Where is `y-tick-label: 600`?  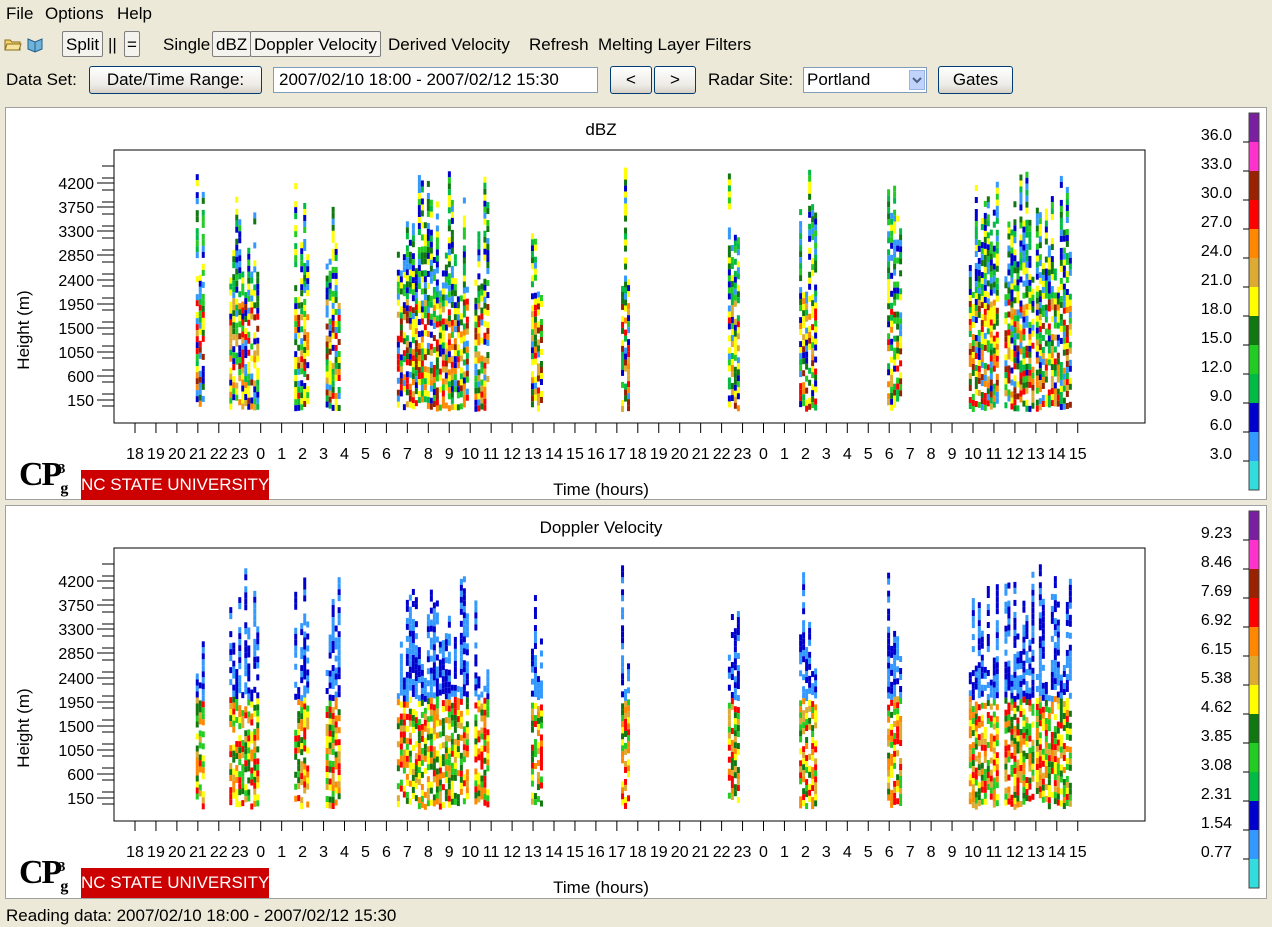 y-tick-label: 600 is located at coordinates (80, 775).